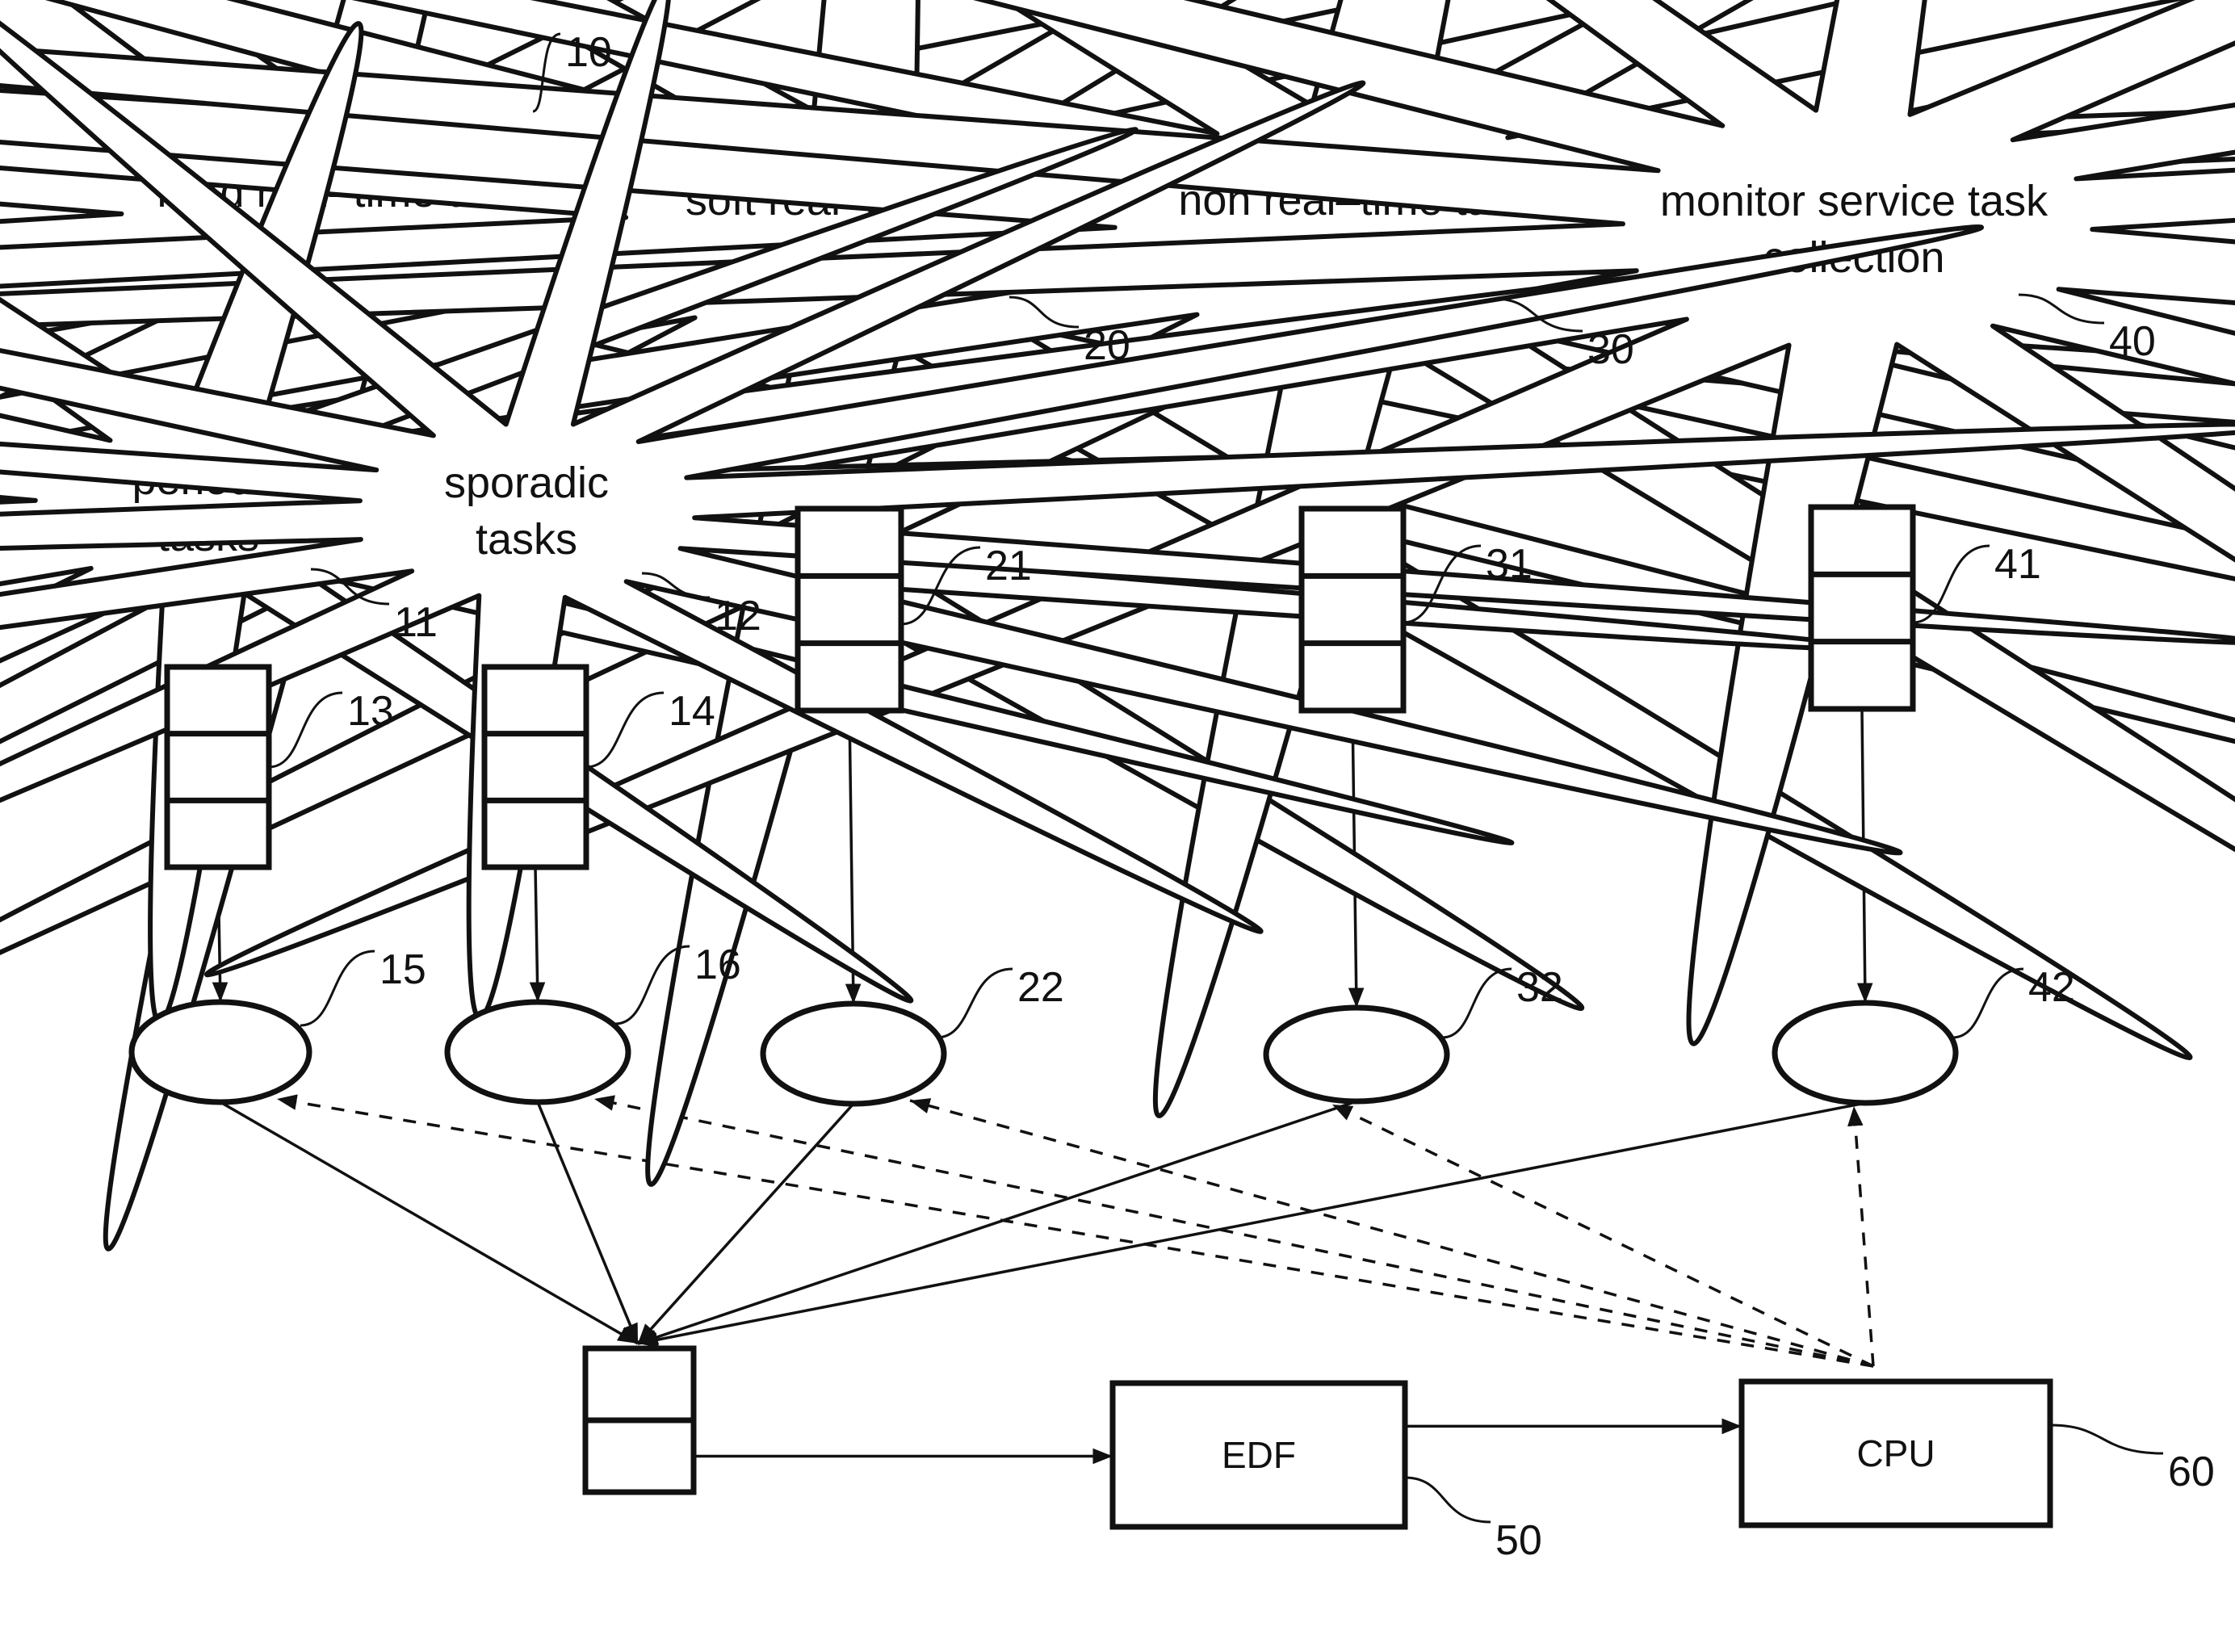  What do you see at coordinates (416, 622) in the screenshot?
I see `ref-label-11: 11` at bounding box center [416, 622].